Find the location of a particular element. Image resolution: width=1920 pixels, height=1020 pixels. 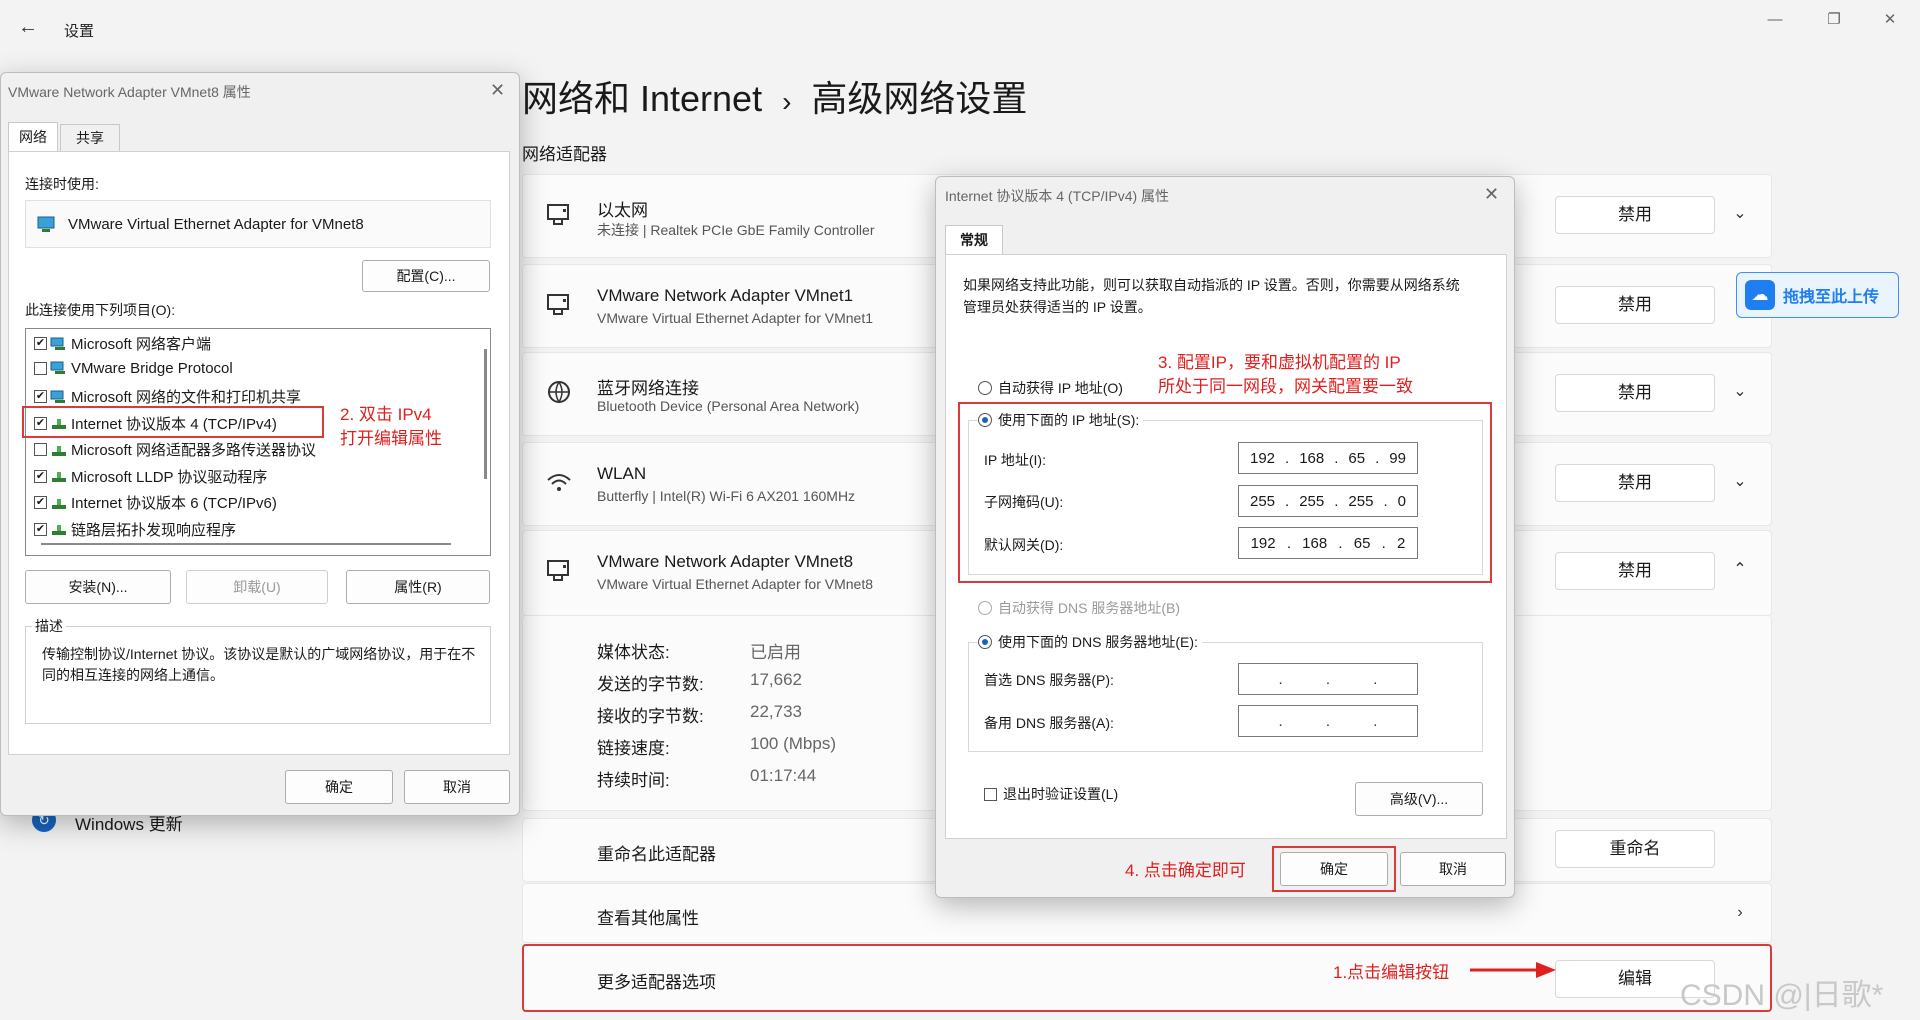

mask-octet: 255 is located at coordinates (1263, 501).